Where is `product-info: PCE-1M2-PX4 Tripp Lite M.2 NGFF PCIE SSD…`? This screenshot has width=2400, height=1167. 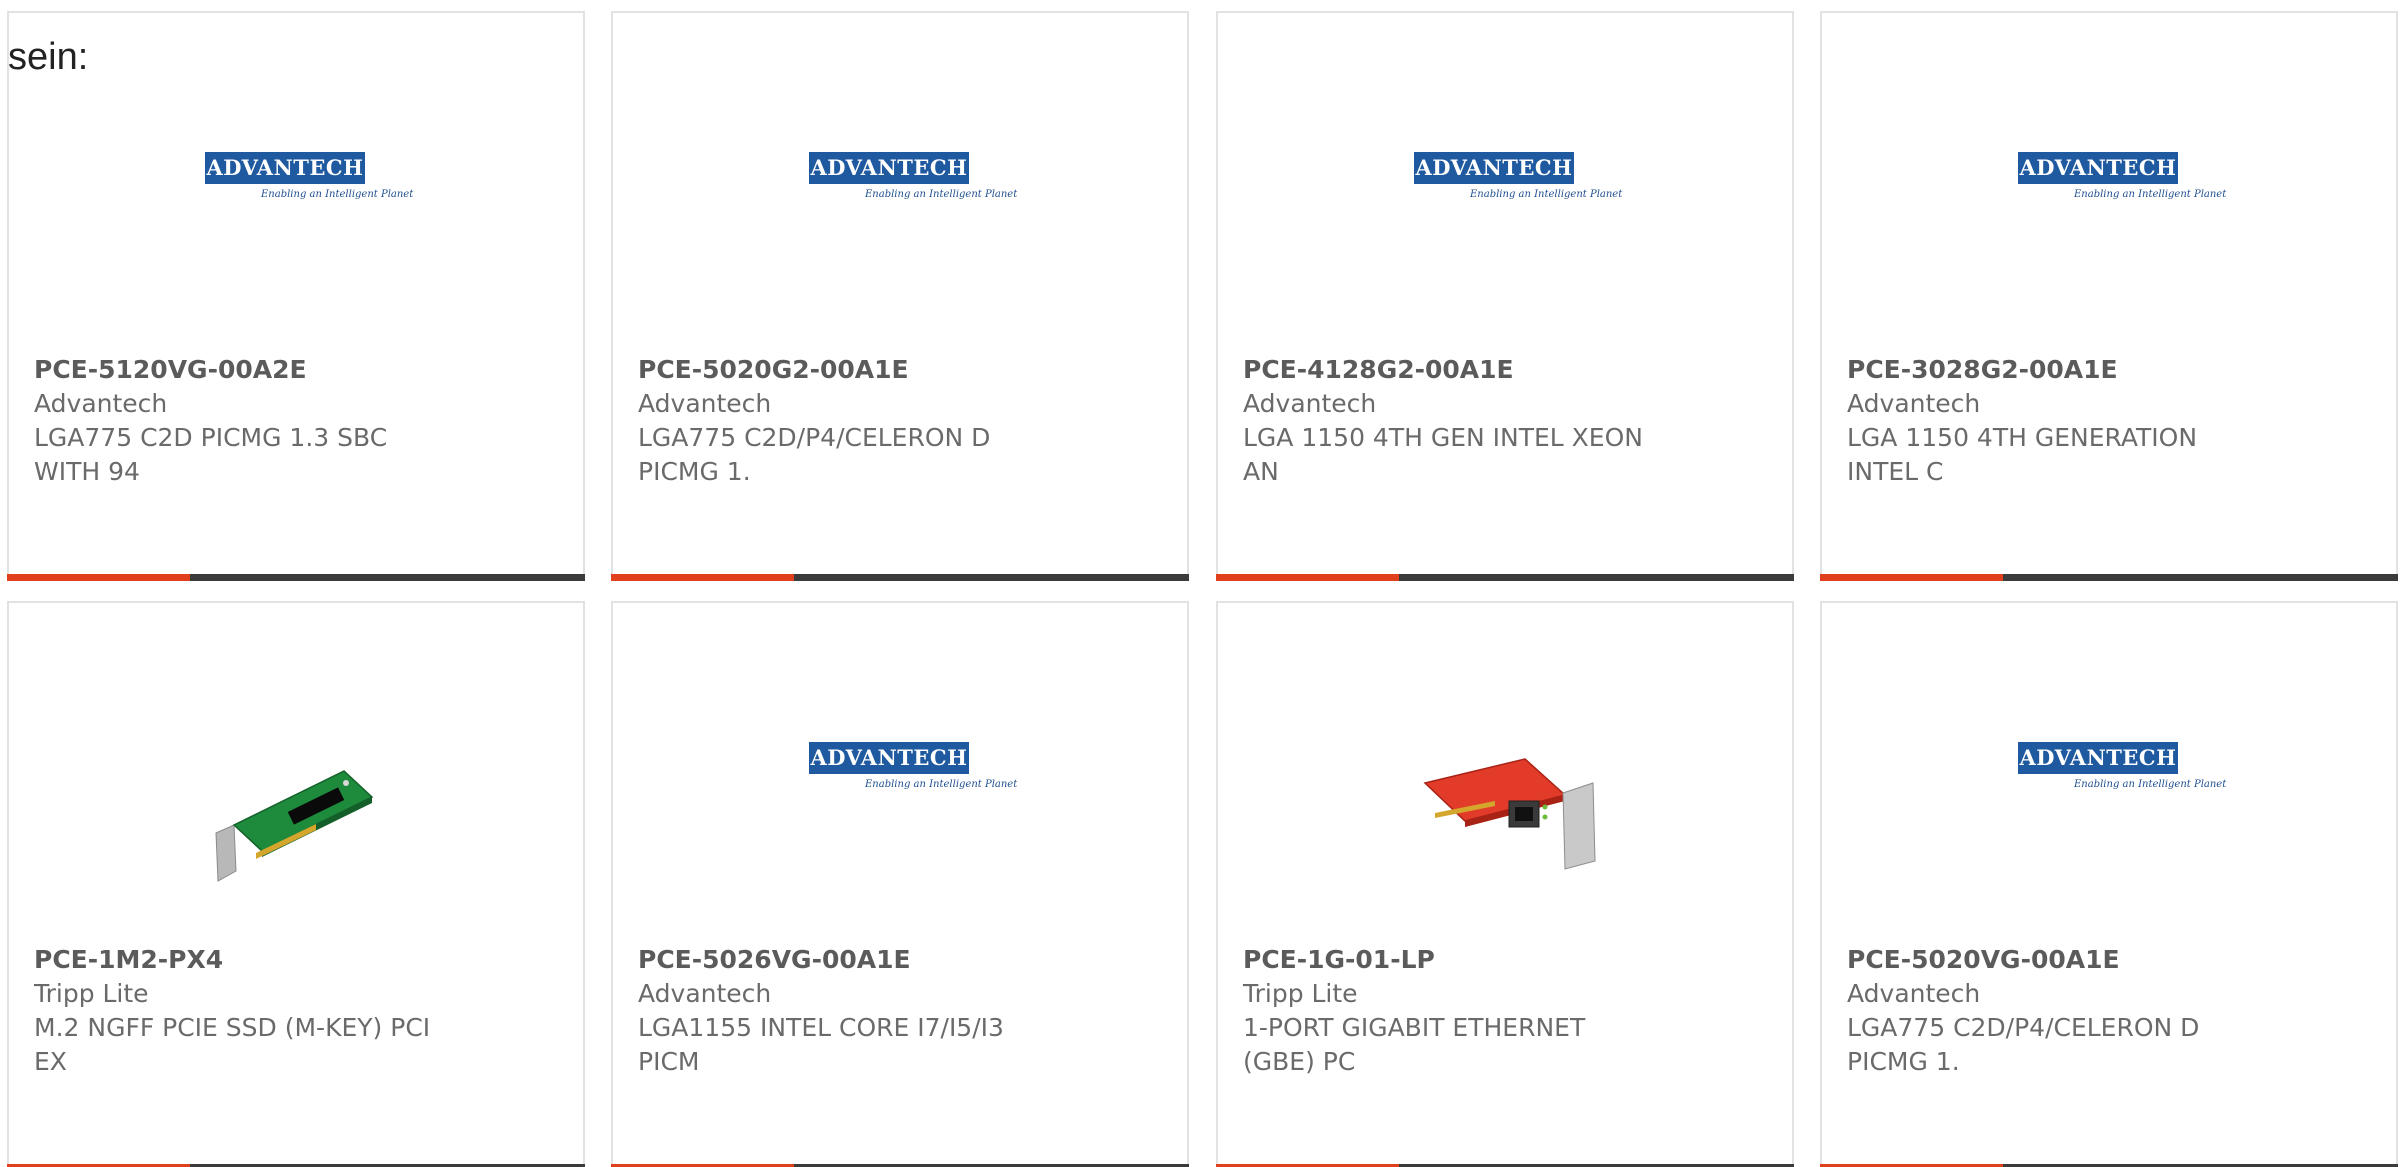
product-info: PCE-1M2-PX4 Tripp Lite M.2 NGFF PCIE SSD… is located at coordinates (264, 1011).